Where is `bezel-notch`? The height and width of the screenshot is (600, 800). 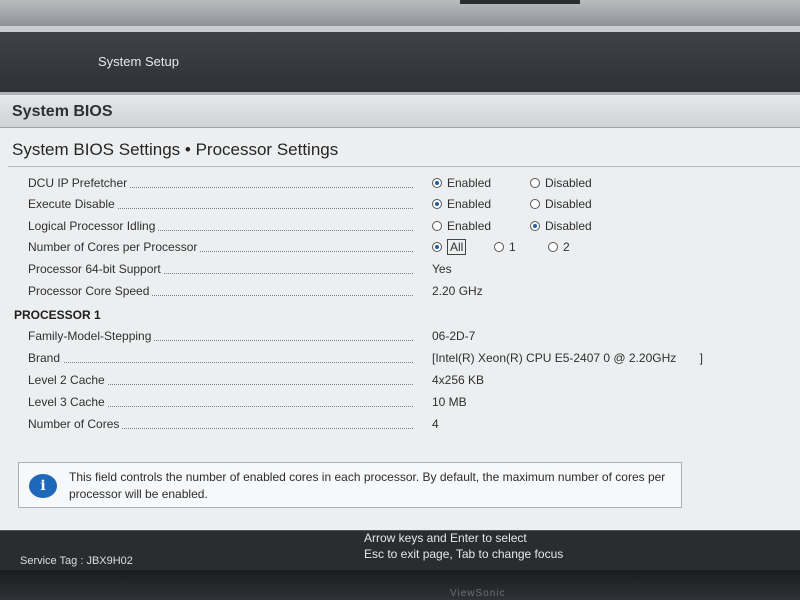 bezel-notch is located at coordinates (520, 2).